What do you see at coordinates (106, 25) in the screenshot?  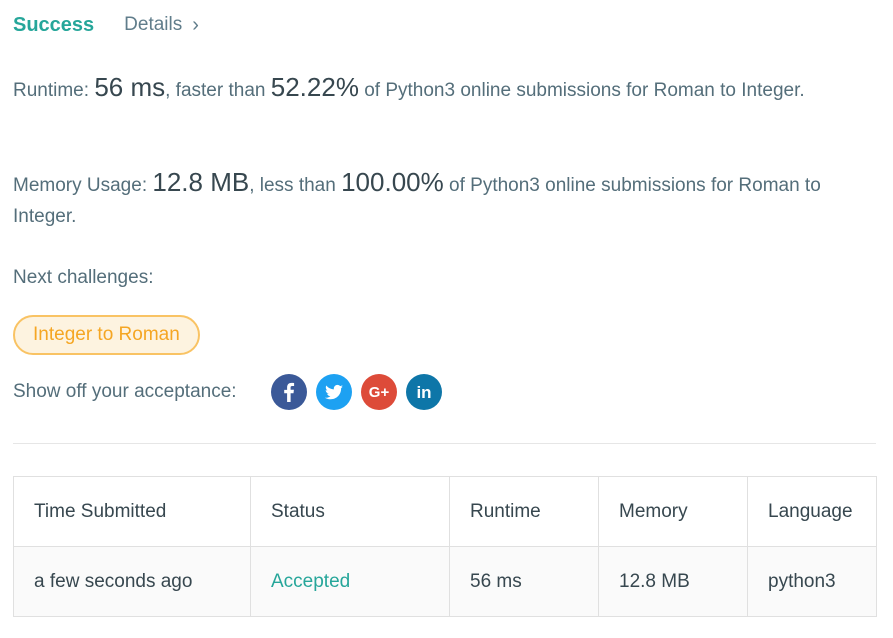 I see `result-header: Success Details ›` at bounding box center [106, 25].